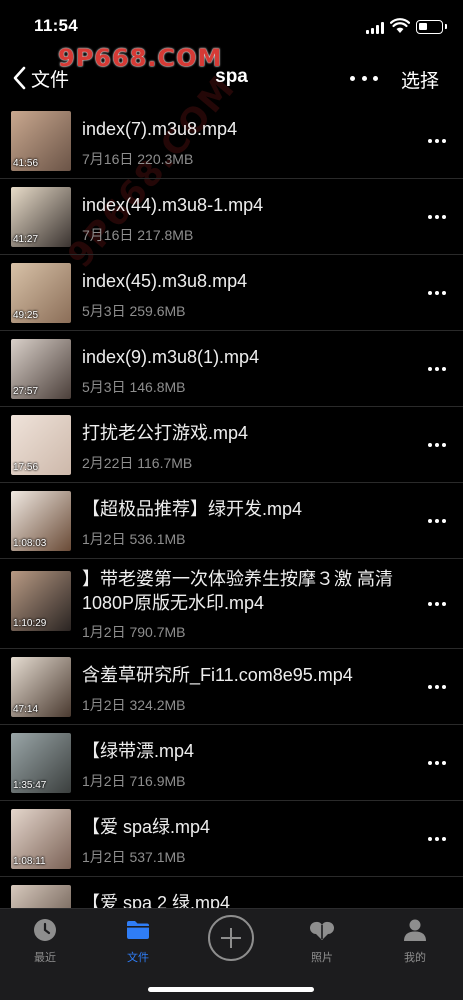 The height and width of the screenshot is (1000, 463). What do you see at coordinates (30, 543) in the screenshot?
I see `video-duration: 1:08:03` at bounding box center [30, 543].